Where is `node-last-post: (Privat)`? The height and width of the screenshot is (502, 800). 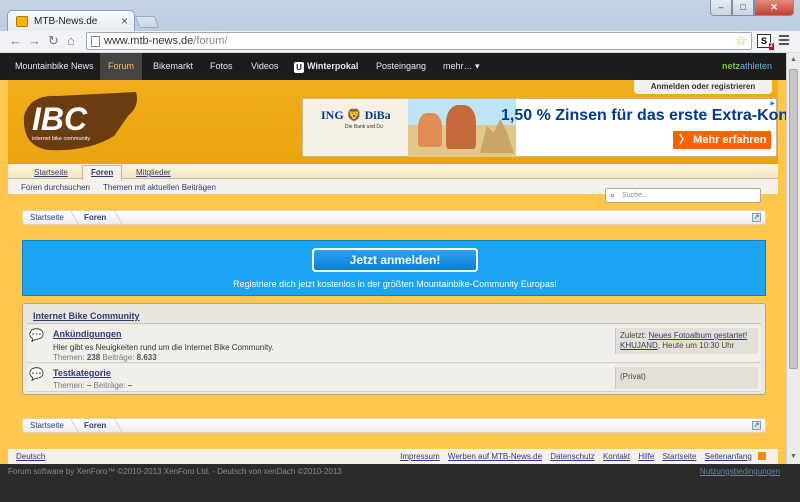 node-last-post: (Privat) is located at coordinates (686, 378).